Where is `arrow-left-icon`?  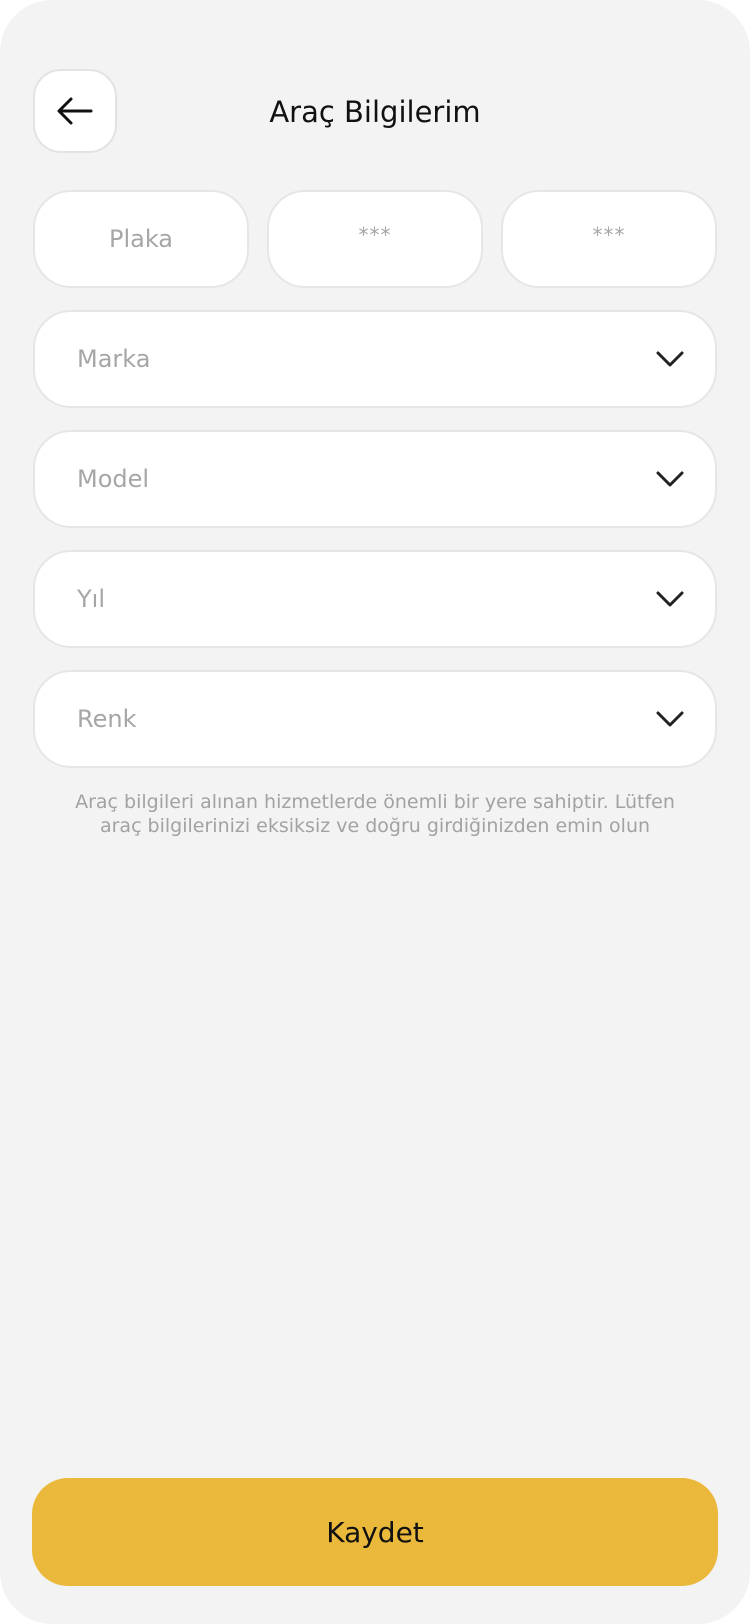 arrow-left-icon is located at coordinates (75, 111).